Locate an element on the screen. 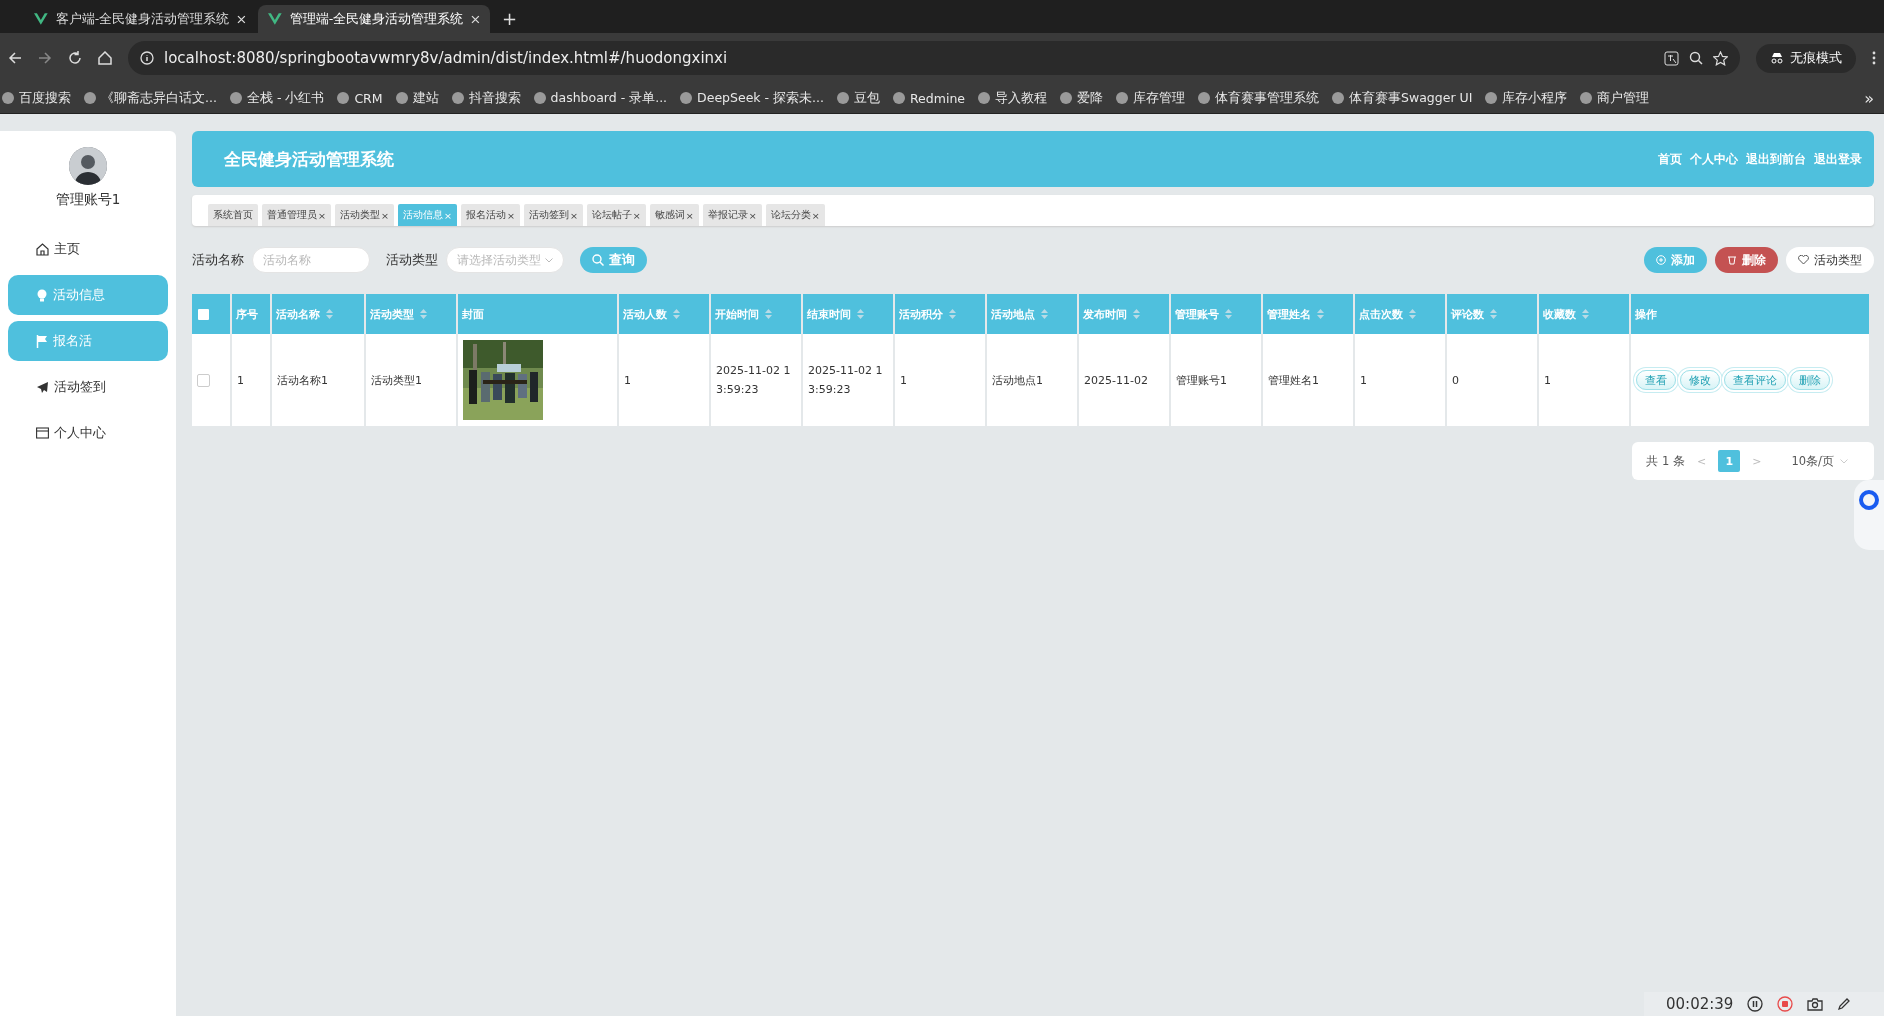 The width and height of the screenshot is (1884, 1016). table-cell: 活动类型1 is located at coordinates (411, 380).